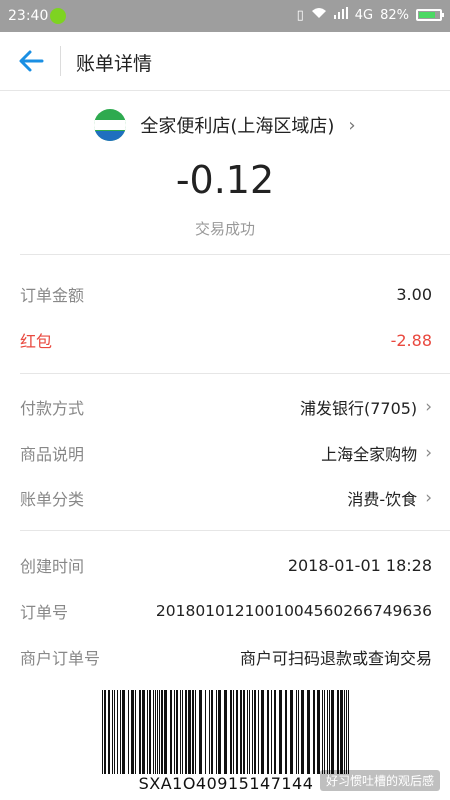  What do you see at coordinates (300, 15) in the screenshot?
I see `vibrate-icon: ▯` at bounding box center [300, 15].